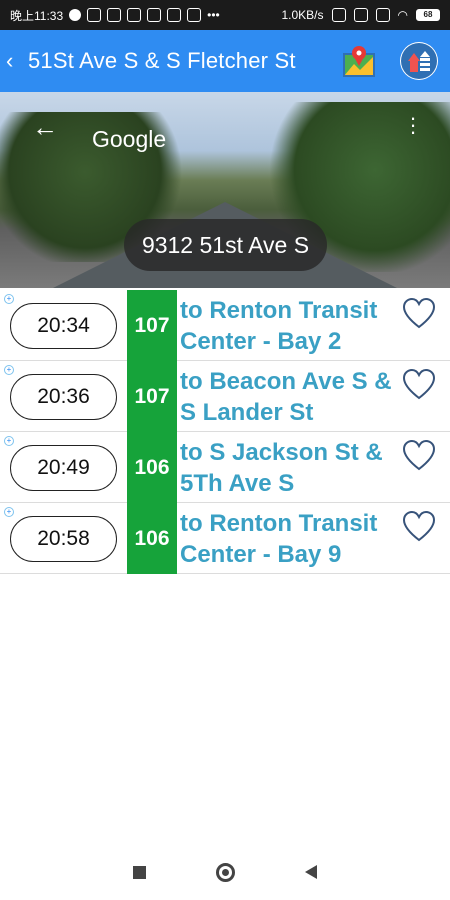  I want to click on google-logo: Google, so click(129, 139).